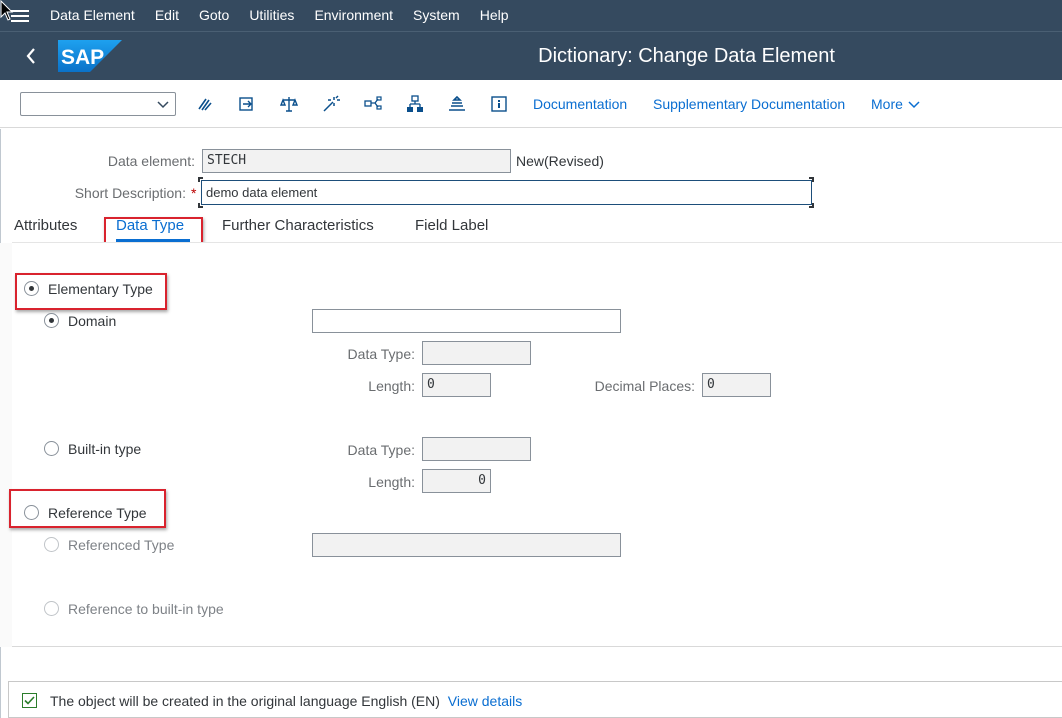  I want to click on builtin-data-type-field, so click(476, 449).